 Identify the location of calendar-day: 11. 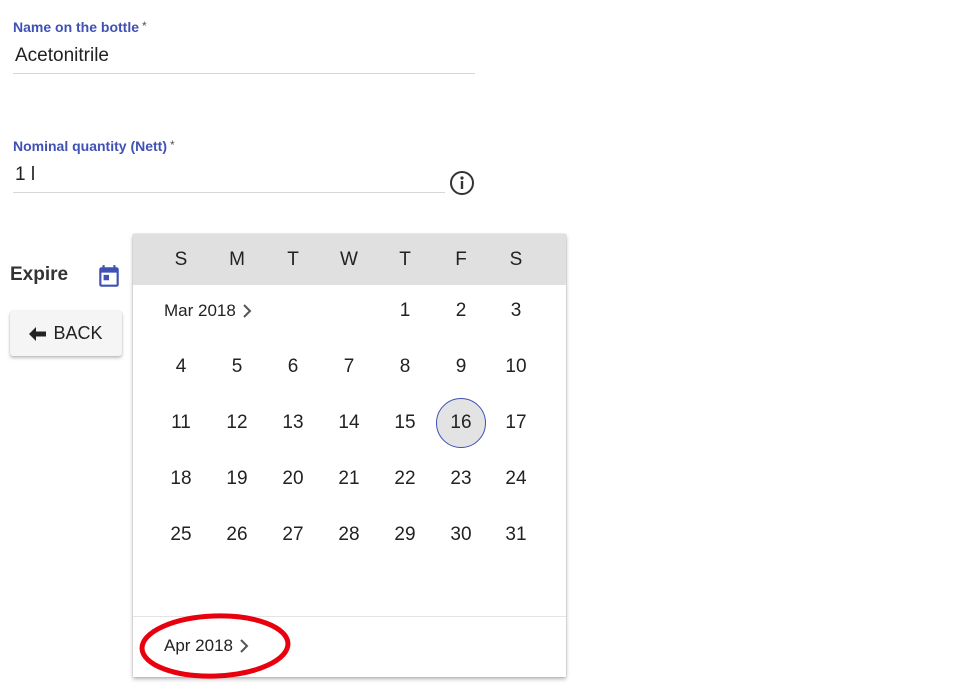
(181, 423).